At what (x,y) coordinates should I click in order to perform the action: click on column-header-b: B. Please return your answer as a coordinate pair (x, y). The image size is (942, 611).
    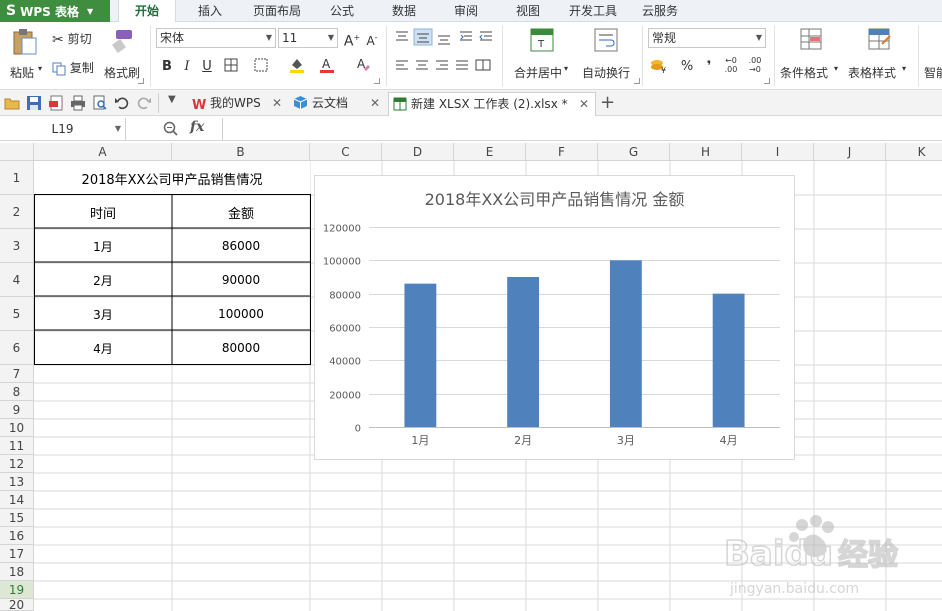
    Looking at the image, I should click on (241, 152).